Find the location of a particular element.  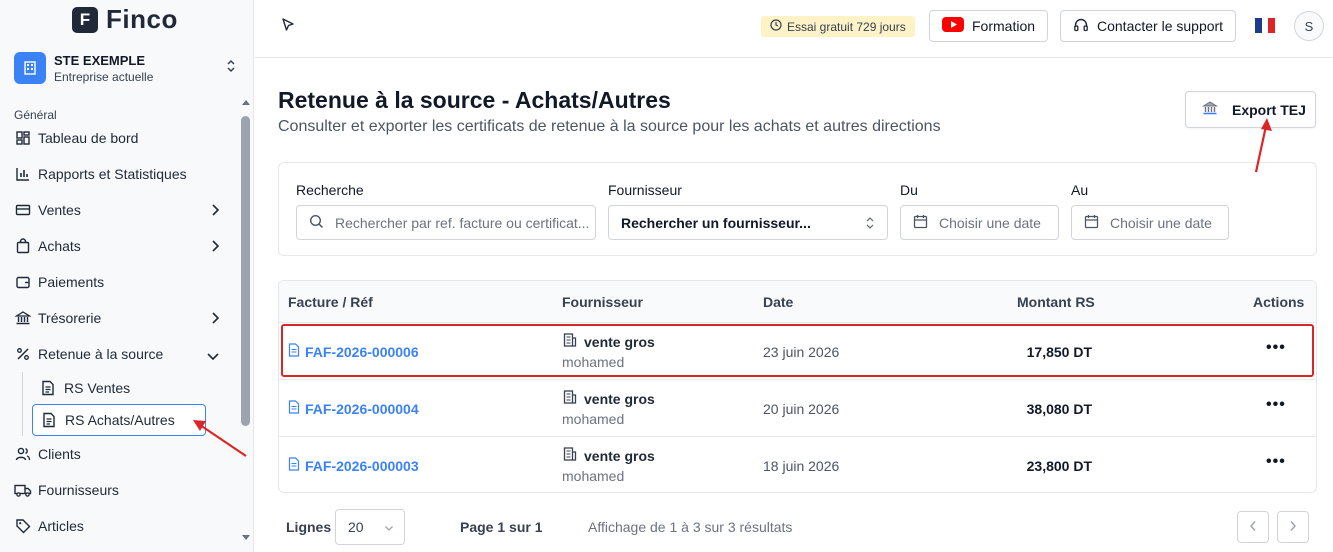

sidebar-item-clients: Clients is located at coordinates (119, 454).